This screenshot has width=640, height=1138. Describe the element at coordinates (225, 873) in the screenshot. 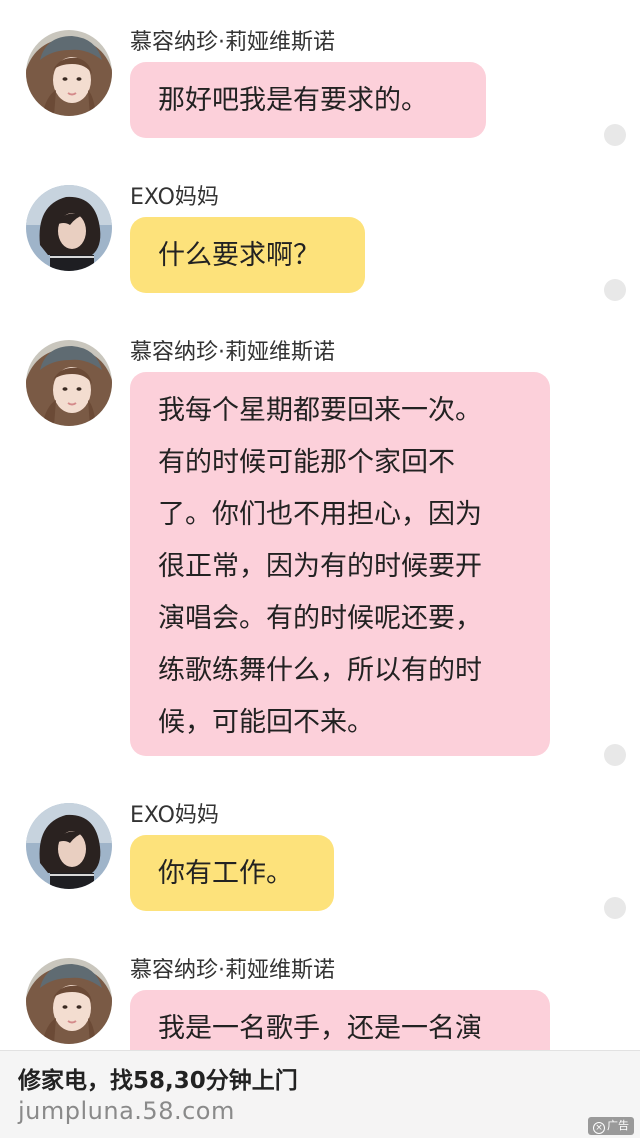

I see `message-text: 你有工作。` at that location.